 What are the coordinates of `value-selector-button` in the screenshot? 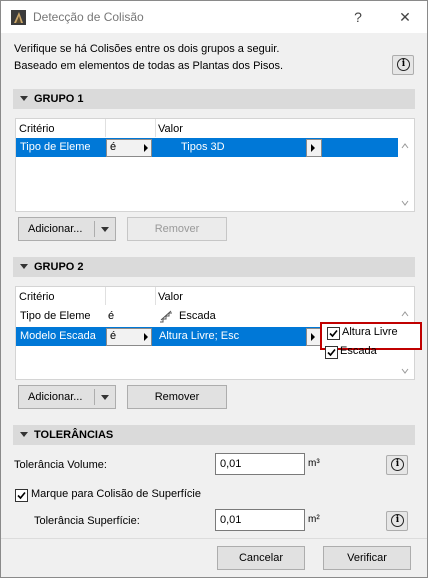 It's located at (314, 148).